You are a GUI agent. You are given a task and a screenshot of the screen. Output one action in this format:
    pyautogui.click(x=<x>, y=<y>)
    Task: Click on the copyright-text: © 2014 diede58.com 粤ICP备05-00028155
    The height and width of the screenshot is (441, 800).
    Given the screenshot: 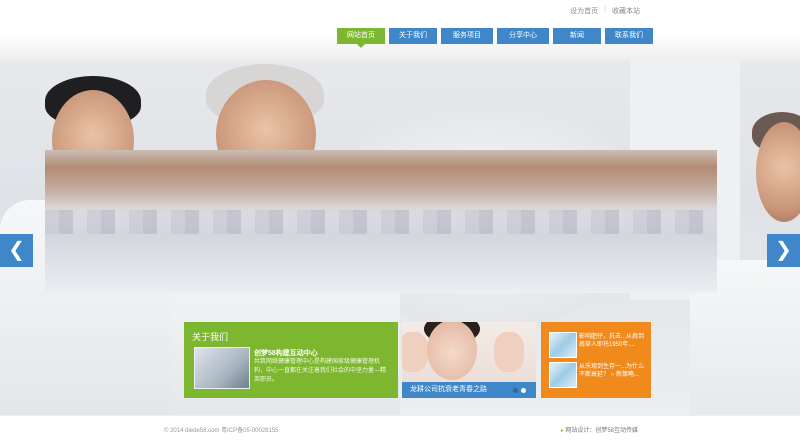 What is the action you would take?
    pyautogui.click(x=221, y=431)
    